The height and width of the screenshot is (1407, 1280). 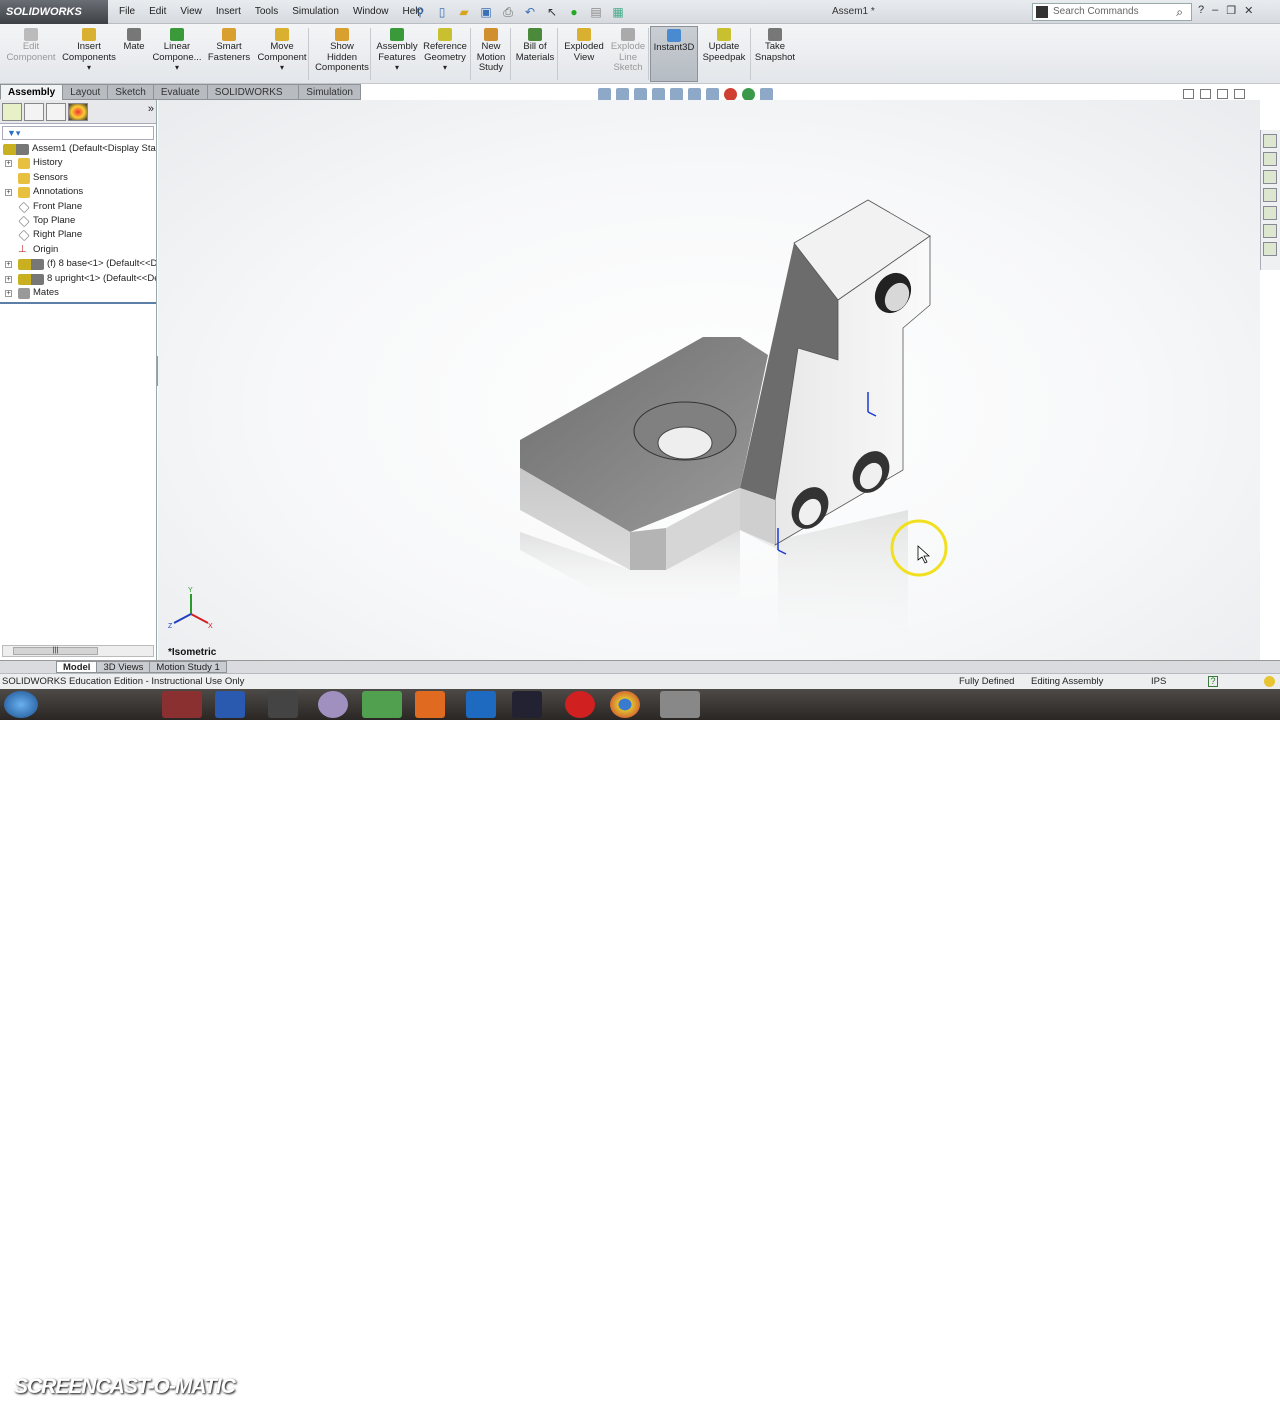 I want to click on upright-part, so click(x=835, y=372).